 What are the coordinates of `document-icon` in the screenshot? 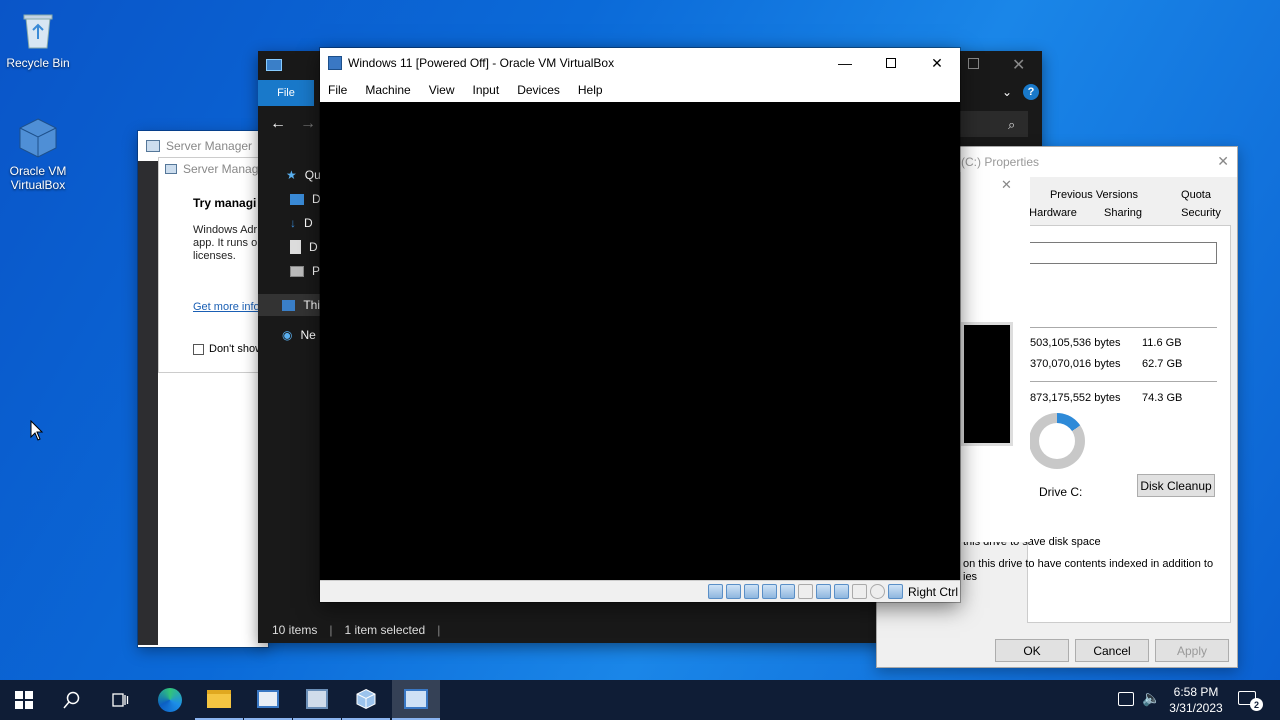 It's located at (295, 247).